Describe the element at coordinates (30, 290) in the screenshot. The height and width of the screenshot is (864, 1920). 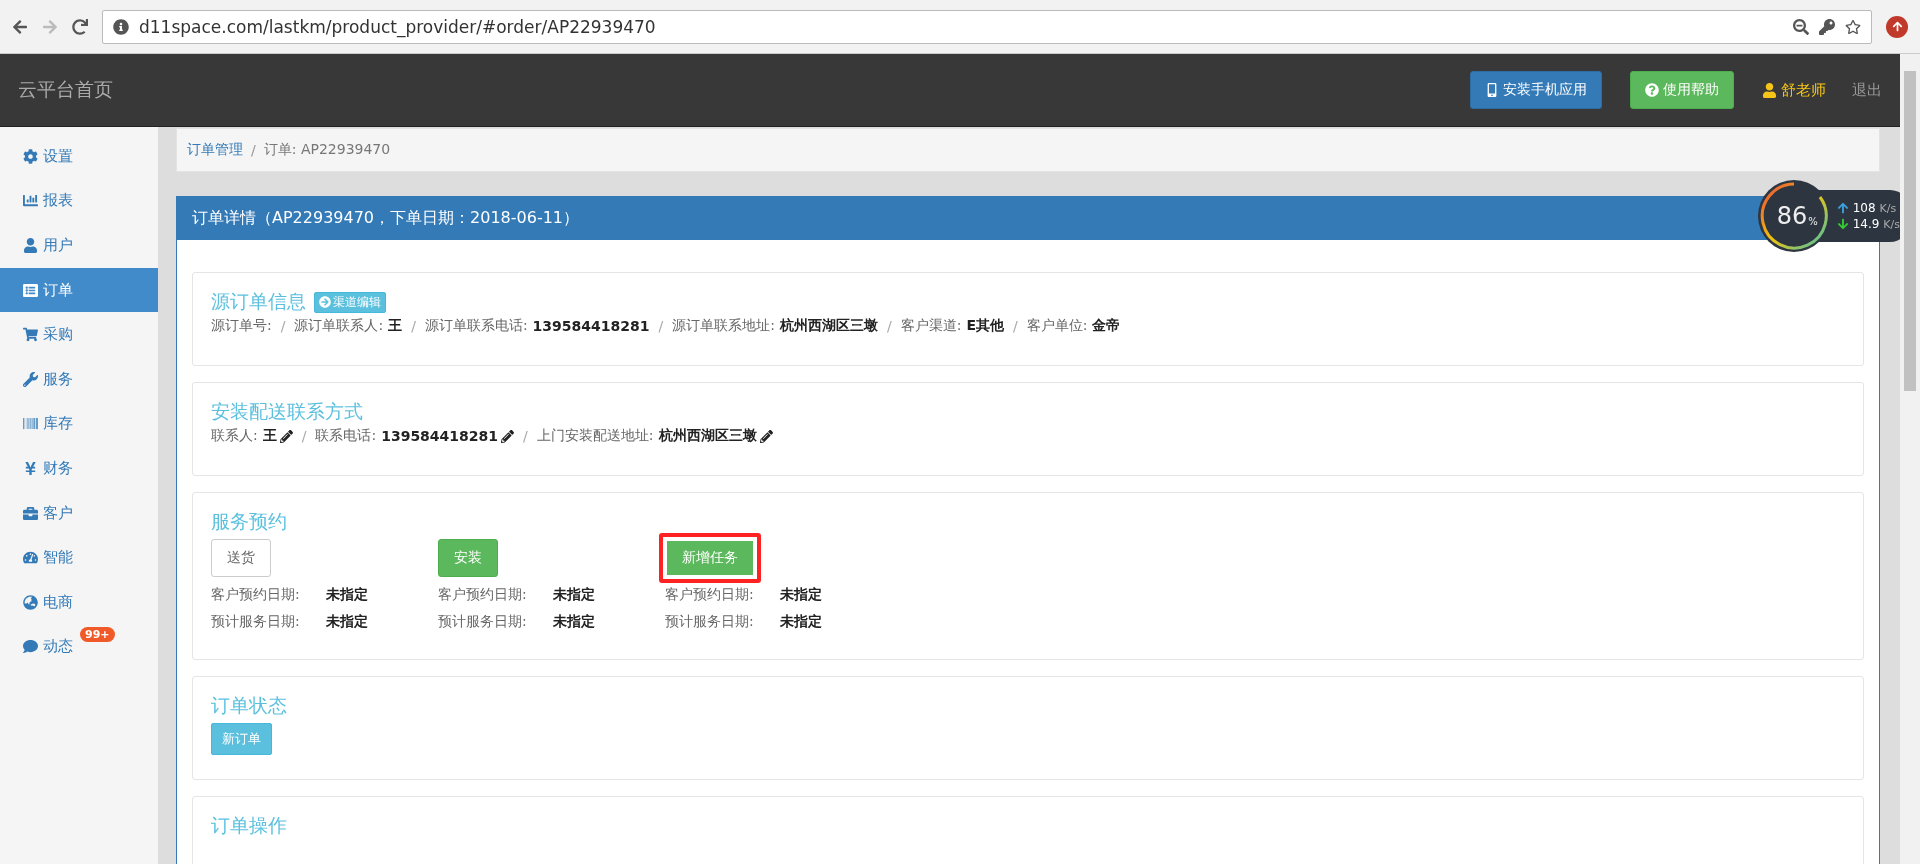
I see `list-icon` at that location.